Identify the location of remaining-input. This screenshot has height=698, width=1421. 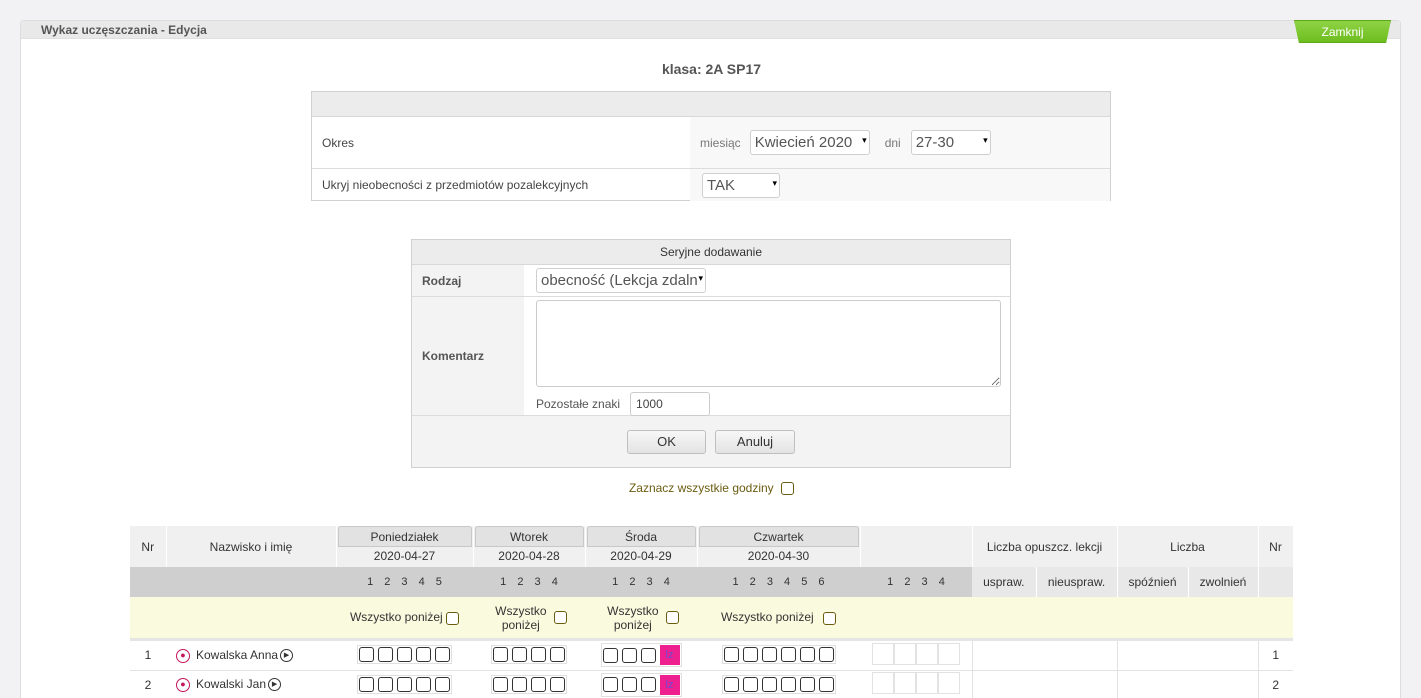
(670, 404).